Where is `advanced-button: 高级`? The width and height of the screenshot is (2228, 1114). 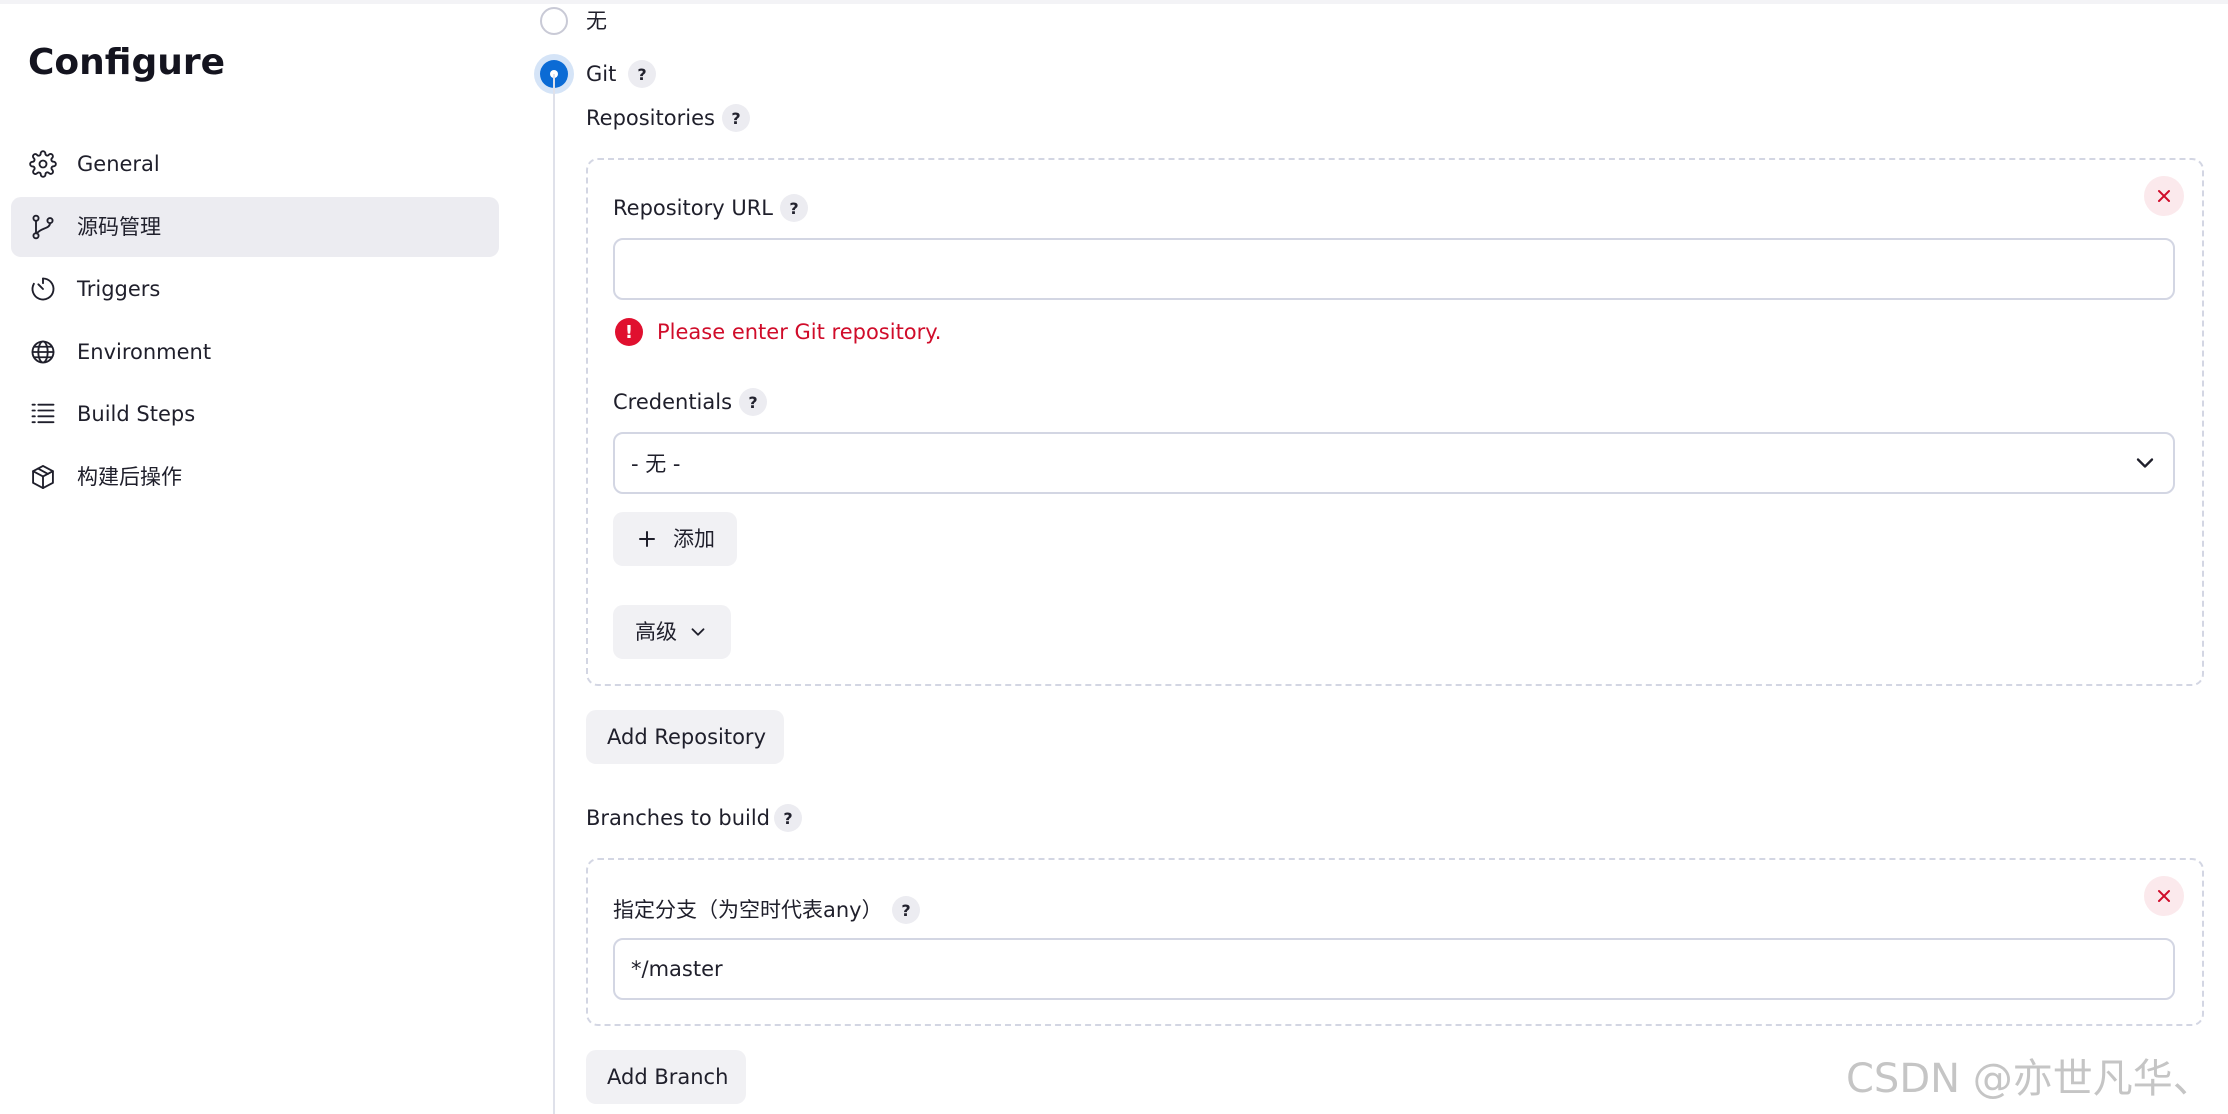
advanced-button: 高级 is located at coordinates (672, 632).